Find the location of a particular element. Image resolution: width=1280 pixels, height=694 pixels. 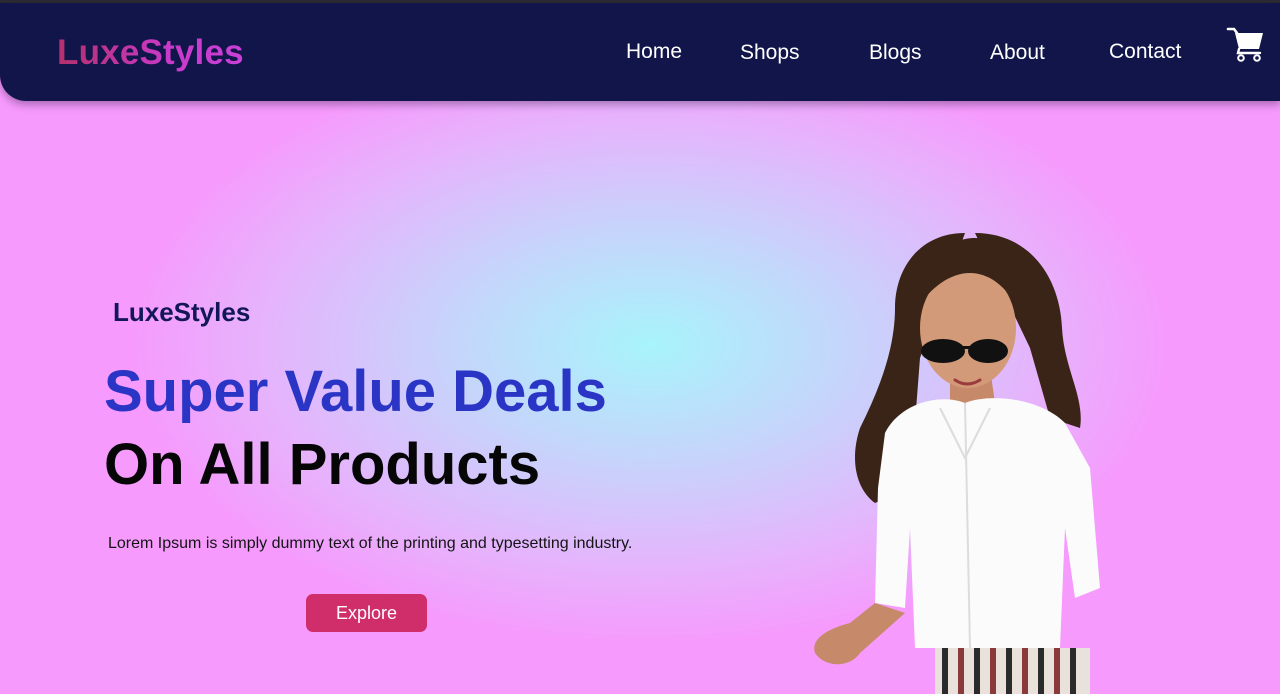

hero-brand: LuxeStyles is located at coordinates (182, 312).